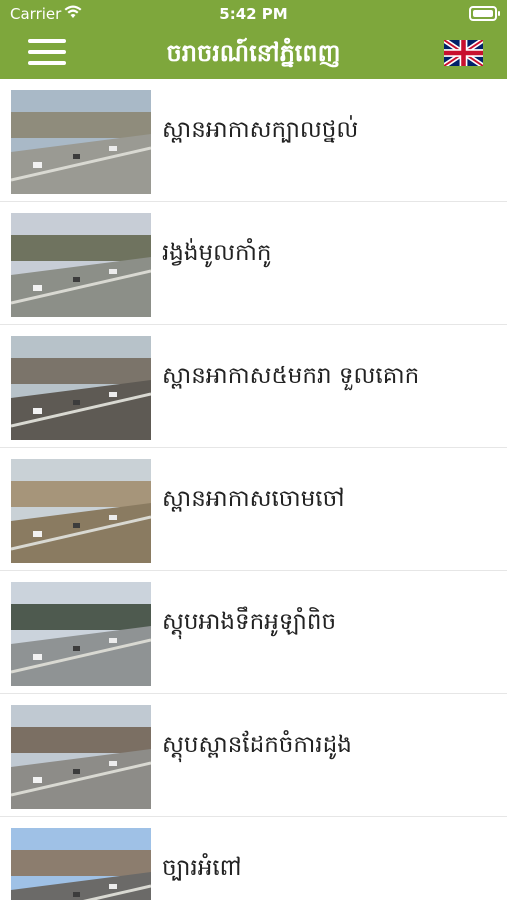 This screenshot has height=900, width=507. I want to click on battery-icon, so click(484, 13).